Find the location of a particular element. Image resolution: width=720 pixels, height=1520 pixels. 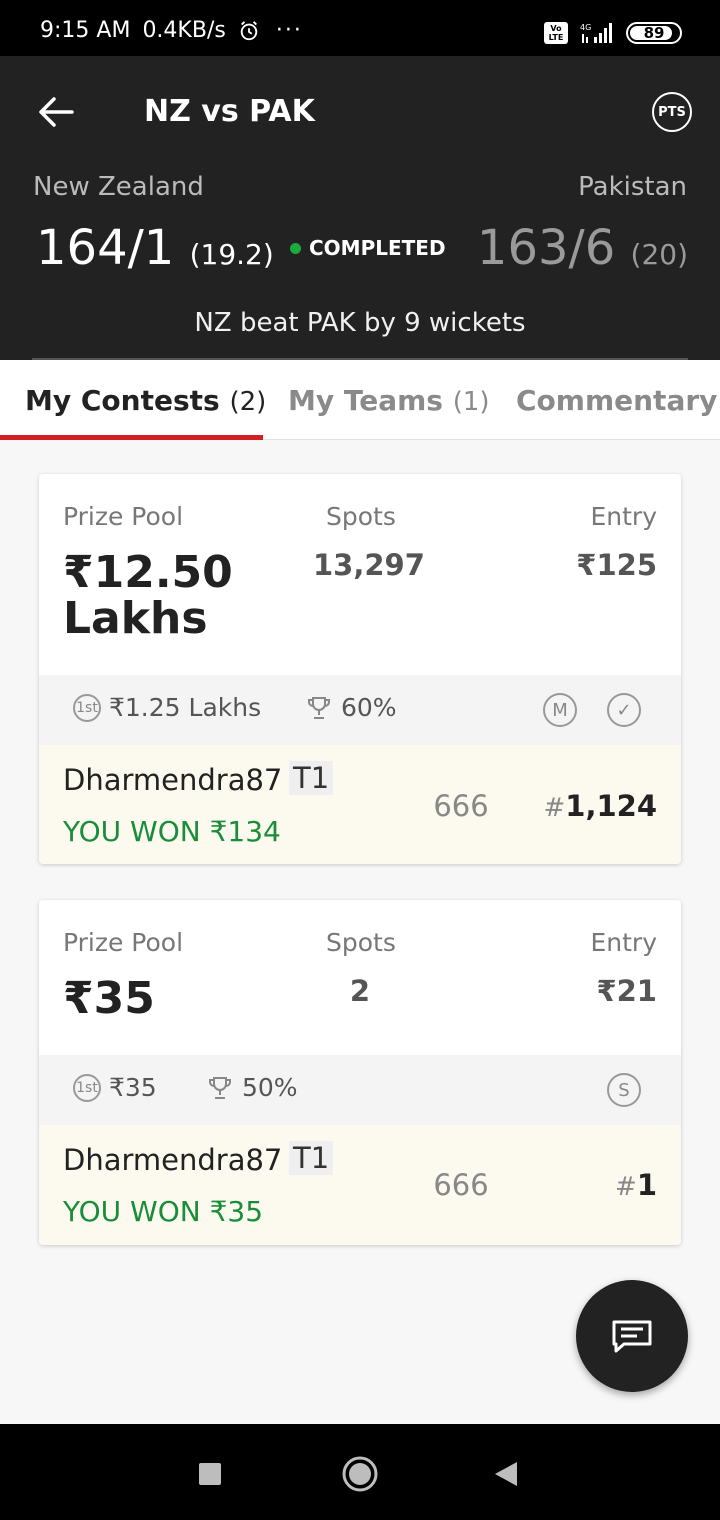

badge-guaranteed: ✓ is located at coordinates (624, 710).